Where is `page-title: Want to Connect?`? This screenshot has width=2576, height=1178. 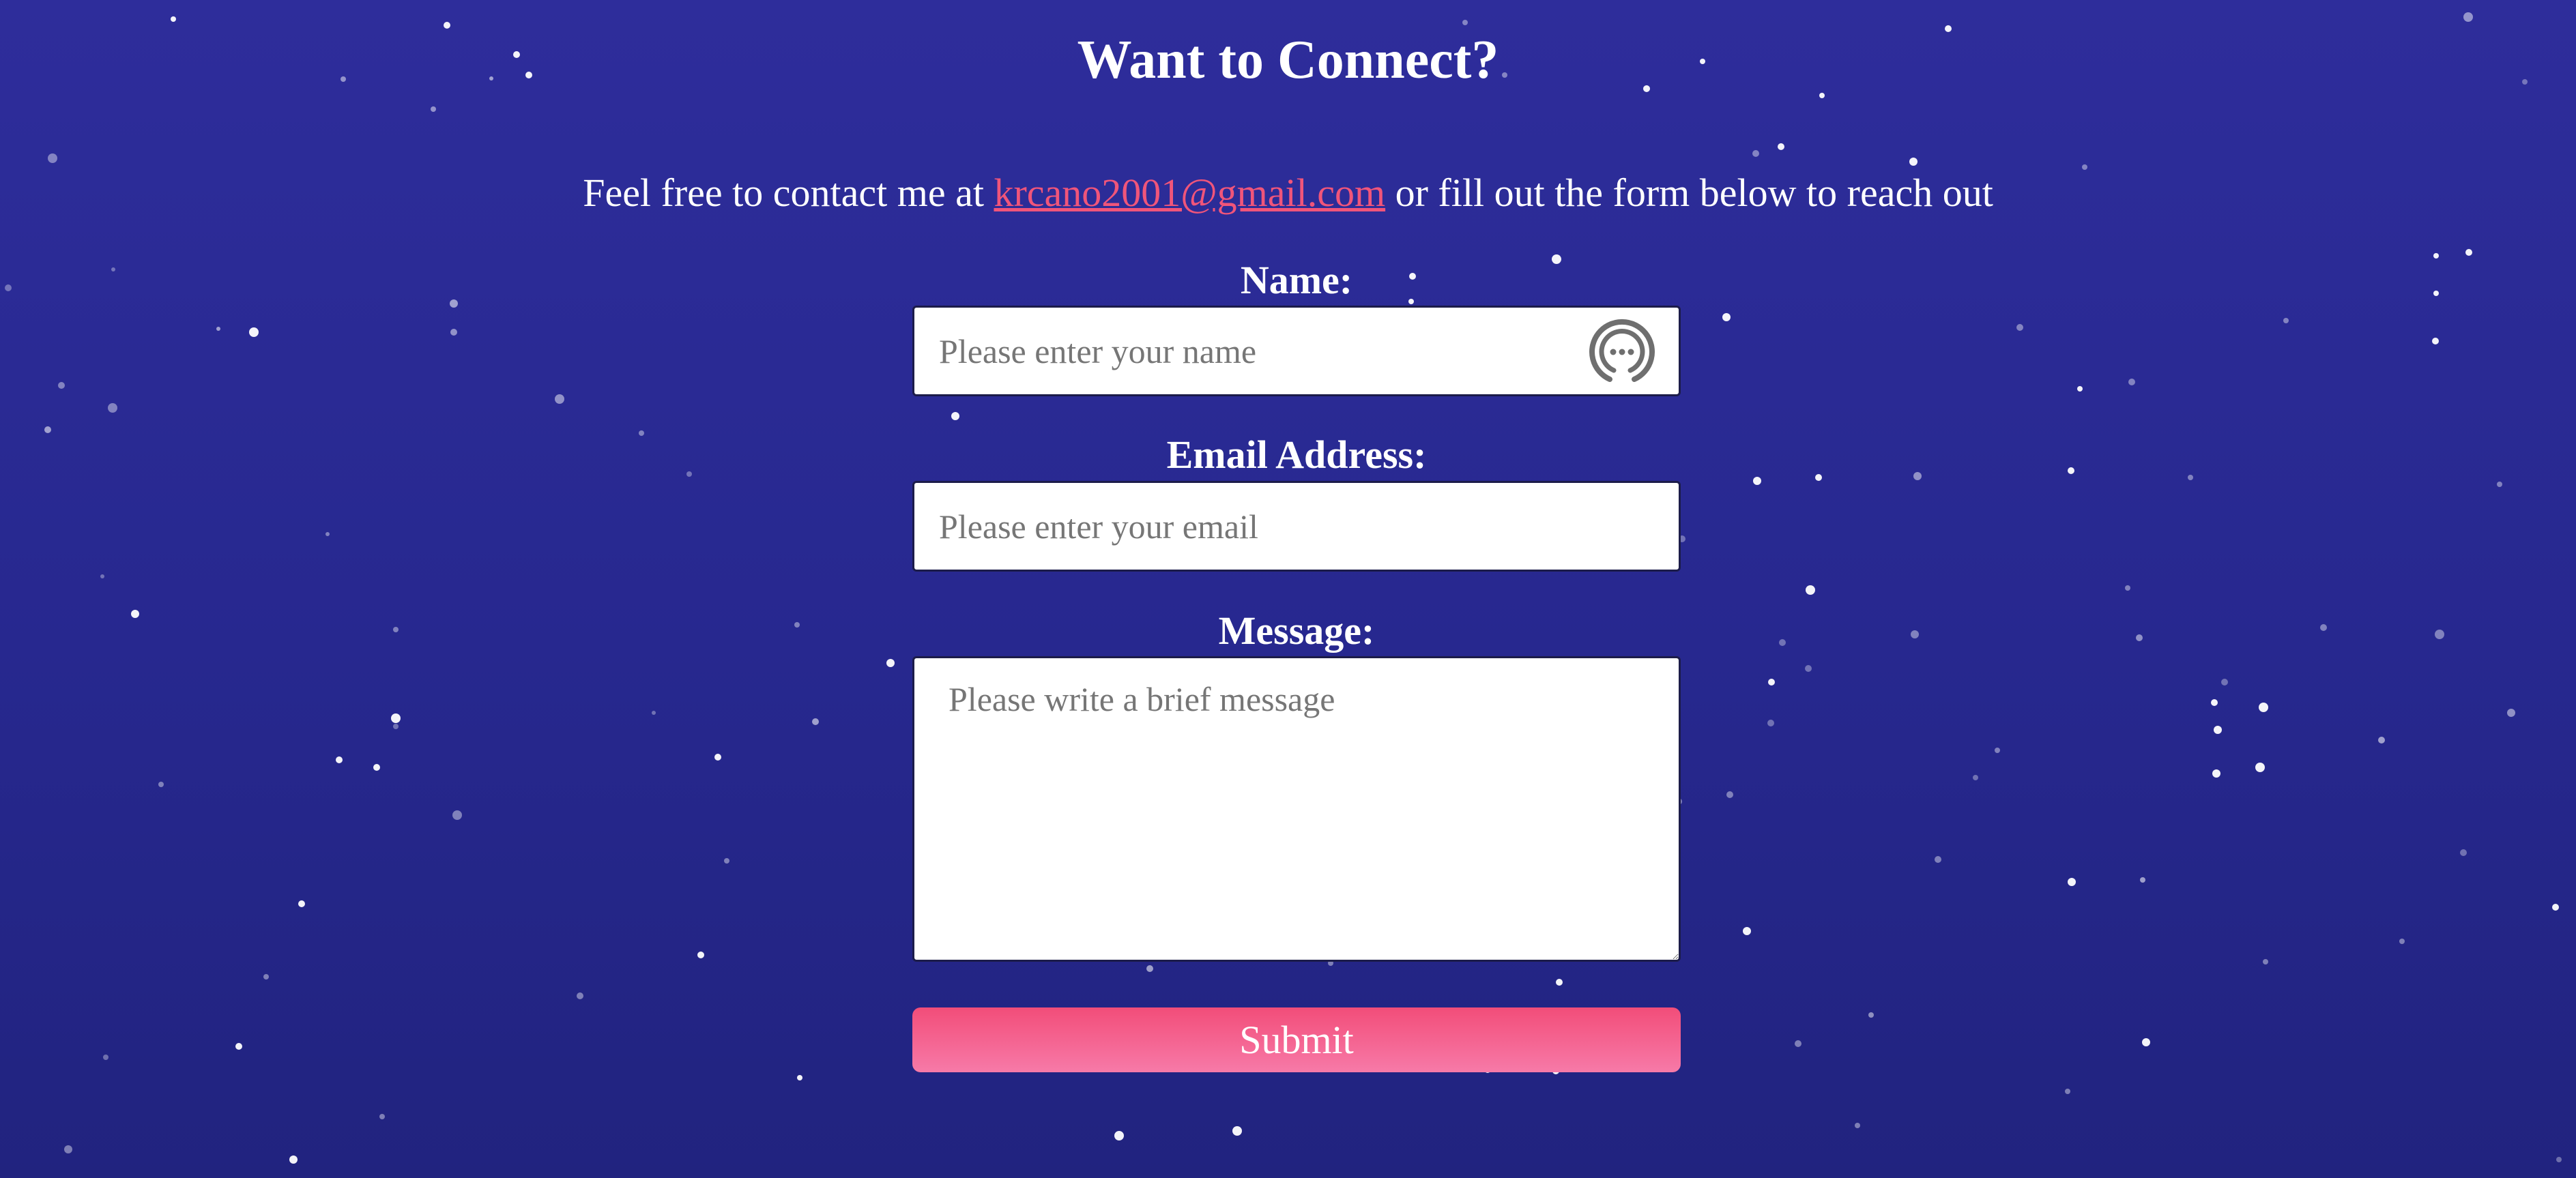 page-title: Want to Connect? is located at coordinates (1288, 60).